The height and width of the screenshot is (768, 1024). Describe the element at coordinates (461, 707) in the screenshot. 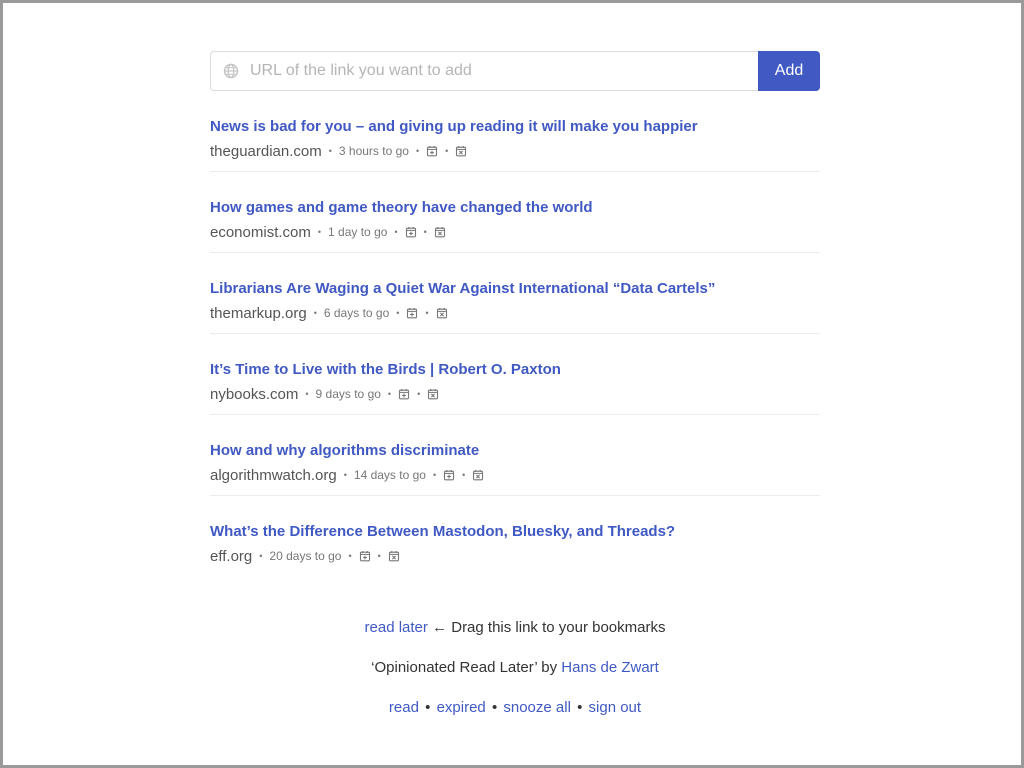

I see `expired-link: expired` at that location.